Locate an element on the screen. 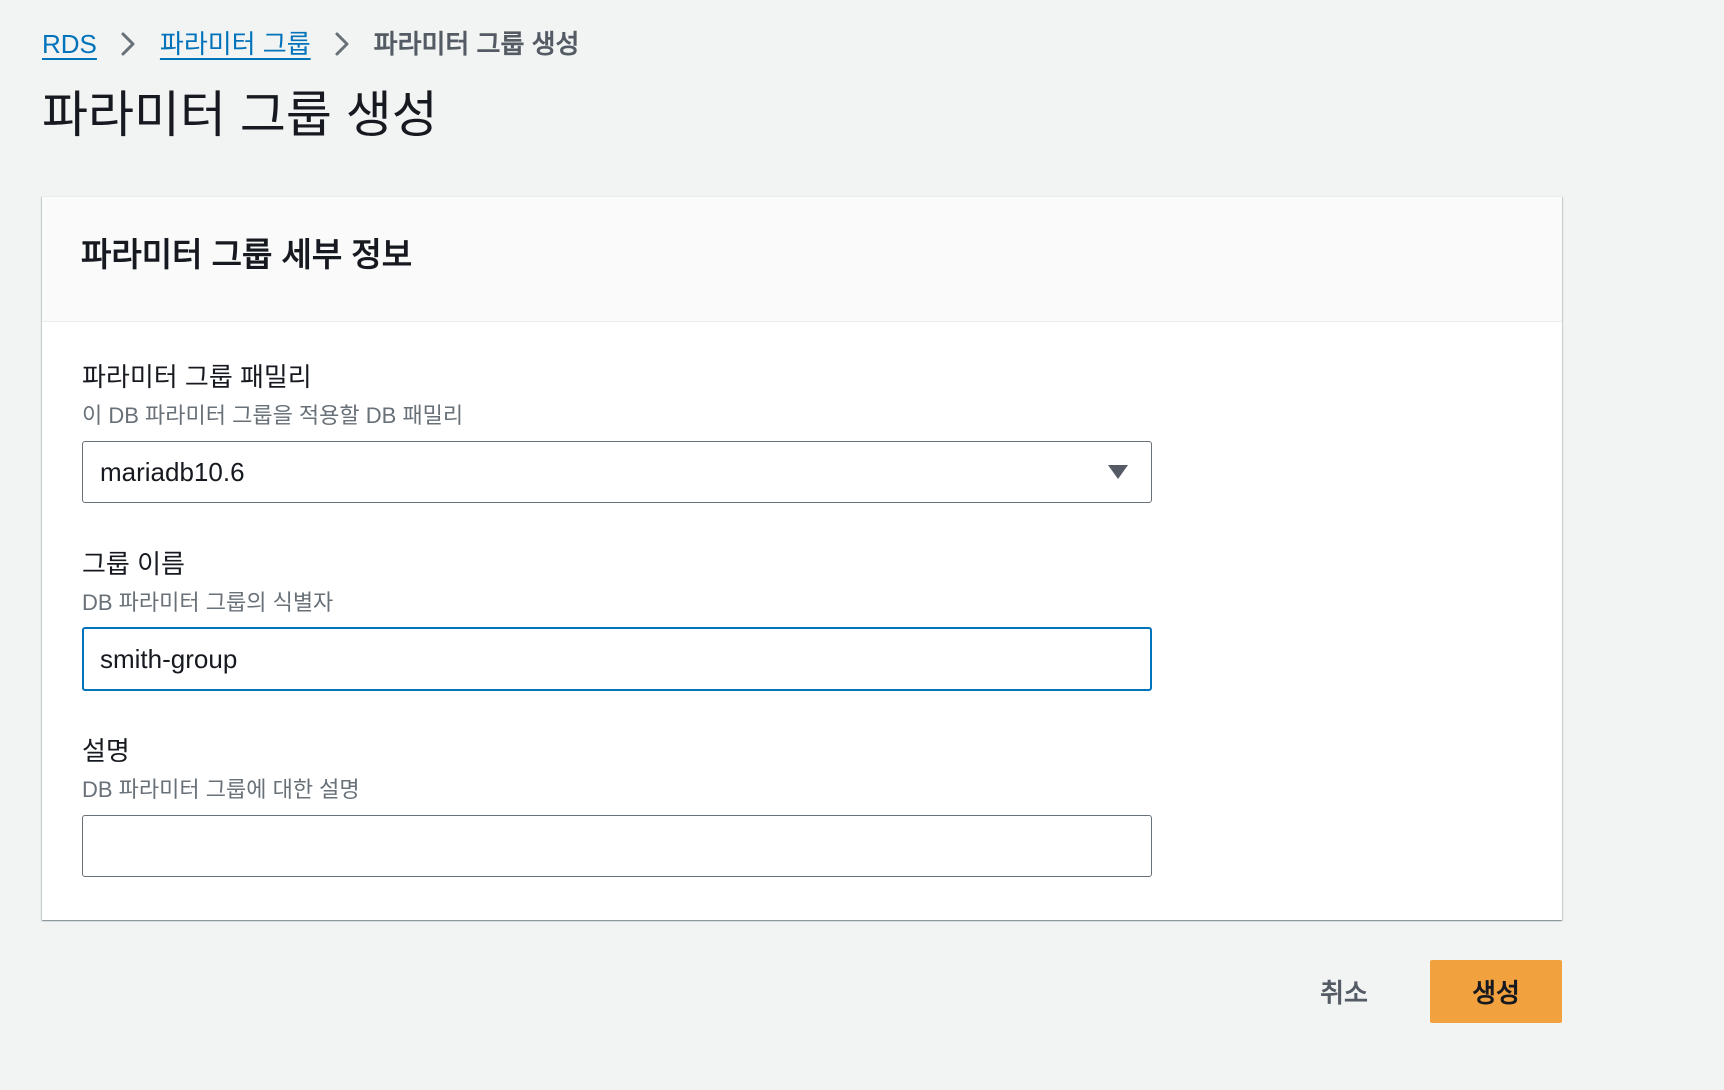 The height and width of the screenshot is (1090, 1724). group-name-input is located at coordinates (617, 659).